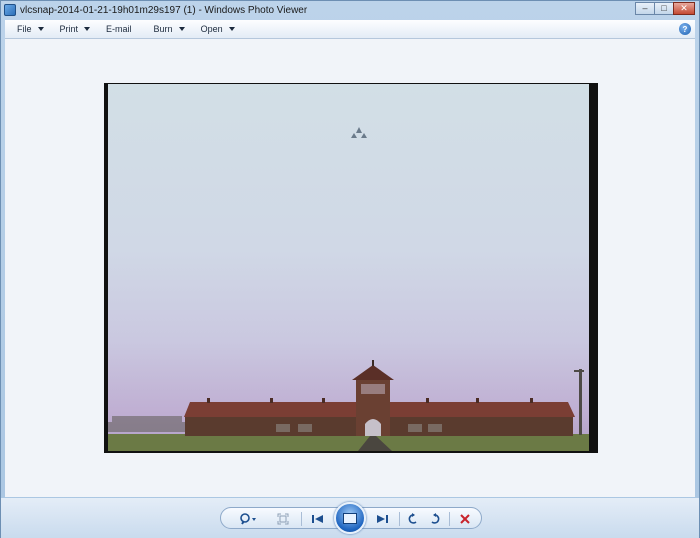 This screenshot has width=700, height=538. I want to click on previous-button, so click(318, 519).